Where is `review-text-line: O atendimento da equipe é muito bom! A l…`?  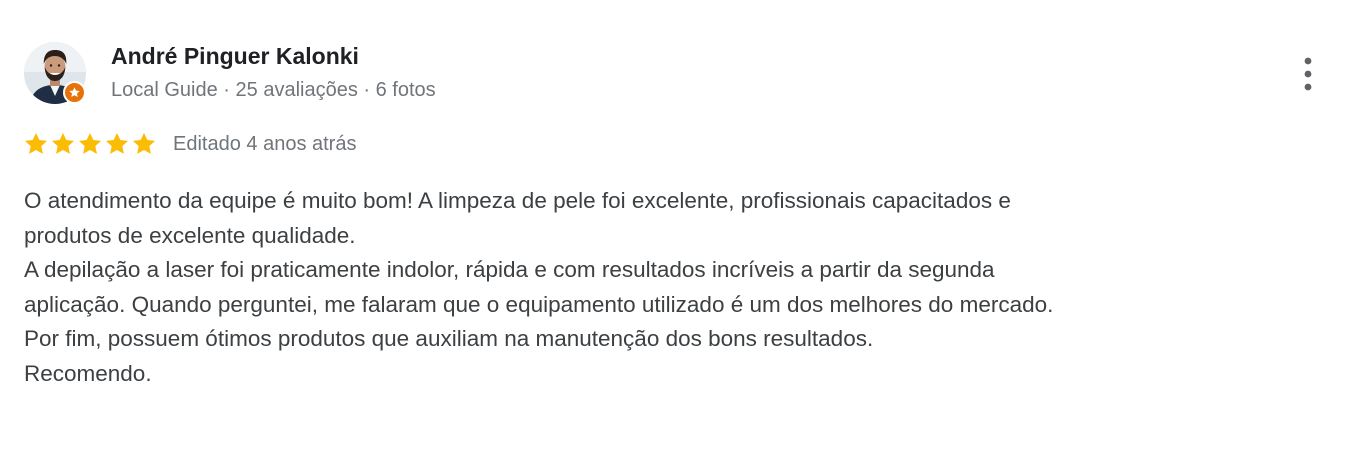
review-text-line: O atendimento da equipe é muito bom! A l… is located at coordinates (517, 200).